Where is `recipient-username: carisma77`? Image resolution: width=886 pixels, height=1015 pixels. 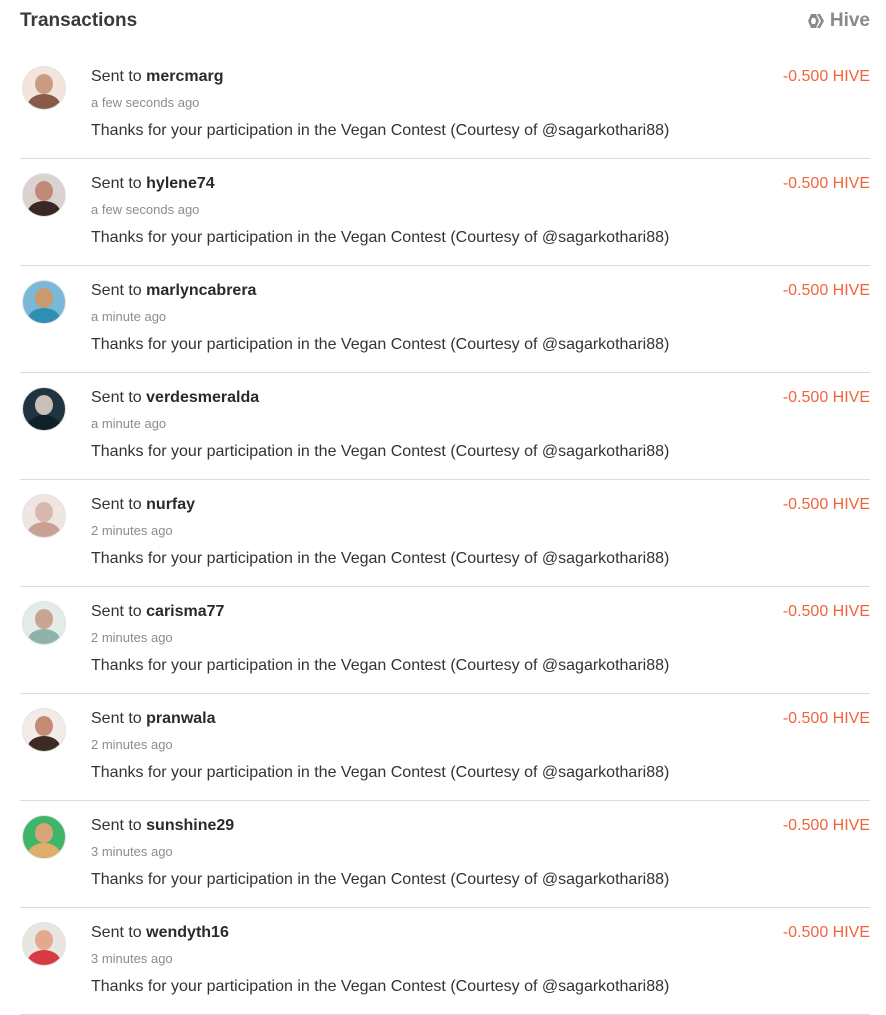 recipient-username: carisma77 is located at coordinates (185, 611).